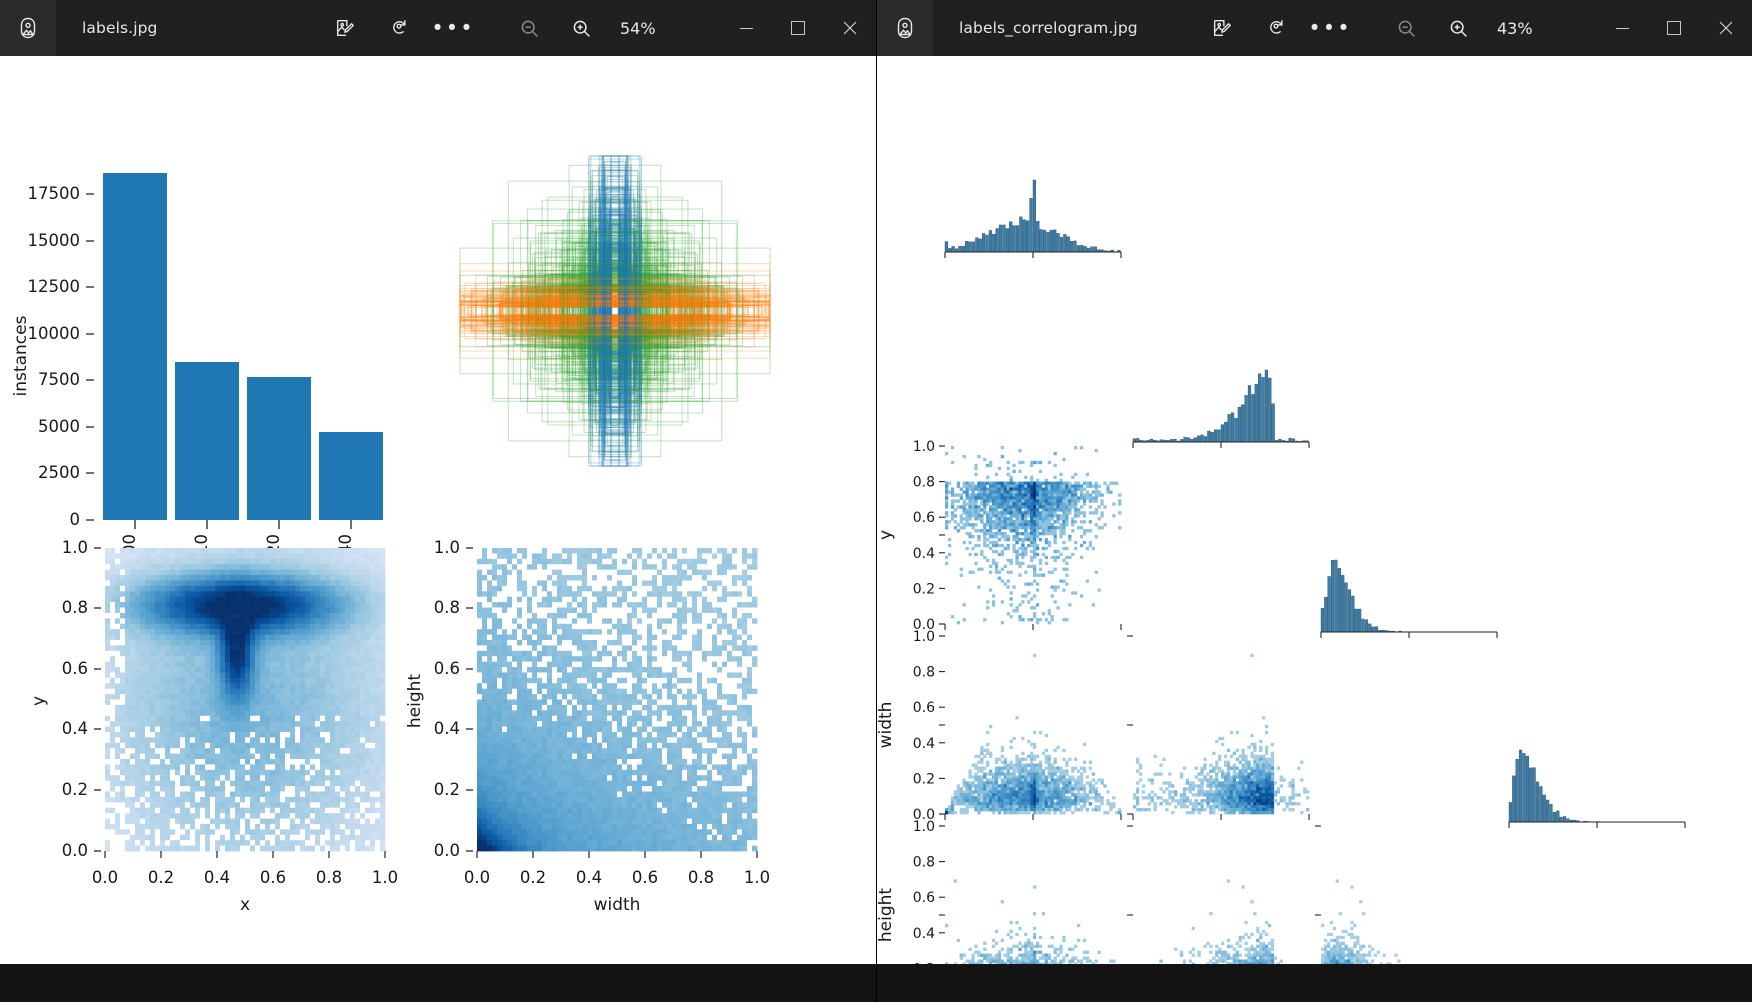  What do you see at coordinates (451, 28) in the screenshot?
I see `more-options-icon: •••` at bounding box center [451, 28].